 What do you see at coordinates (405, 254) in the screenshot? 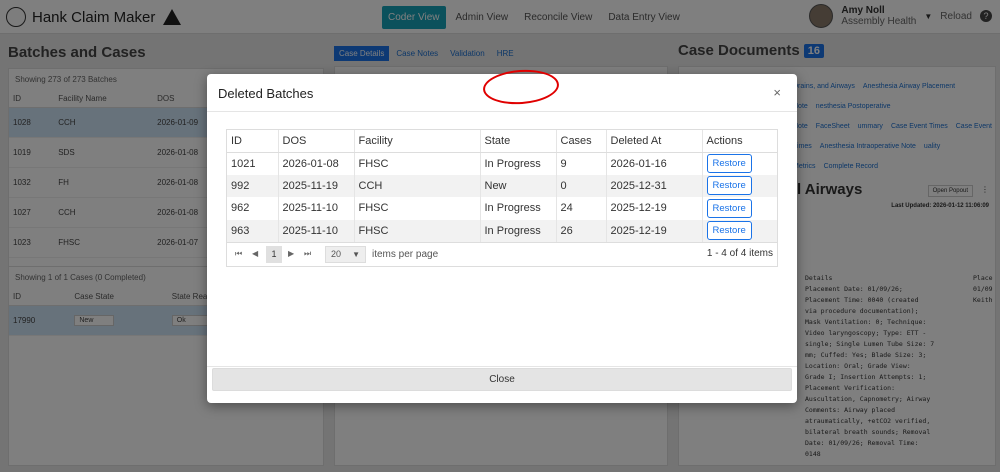
I see `items-per-page-label: items per page` at bounding box center [405, 254].